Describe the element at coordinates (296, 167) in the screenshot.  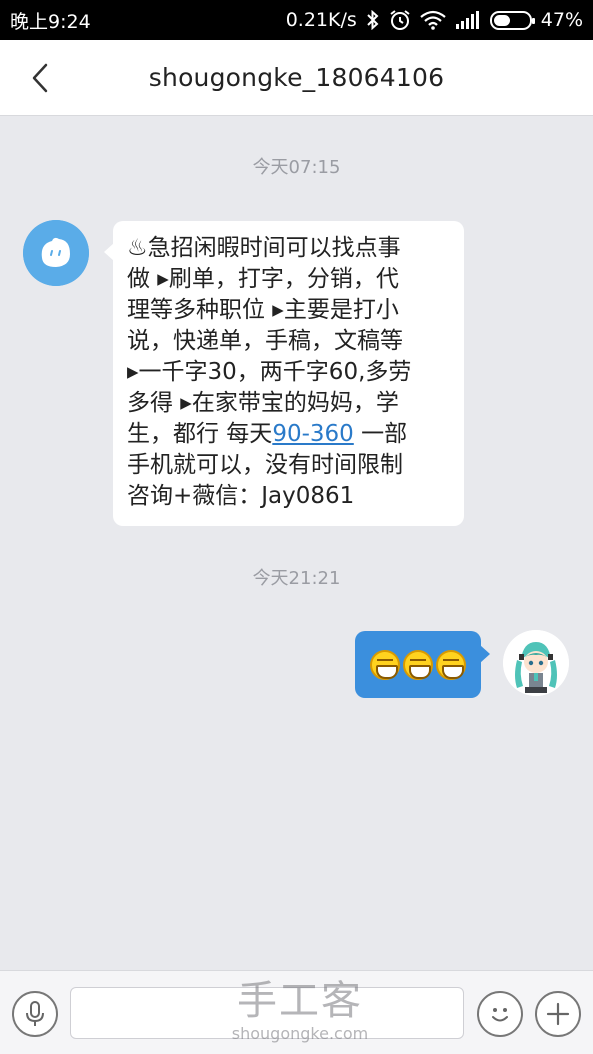
I see `message-timestamp: 今天07:15` at that location.